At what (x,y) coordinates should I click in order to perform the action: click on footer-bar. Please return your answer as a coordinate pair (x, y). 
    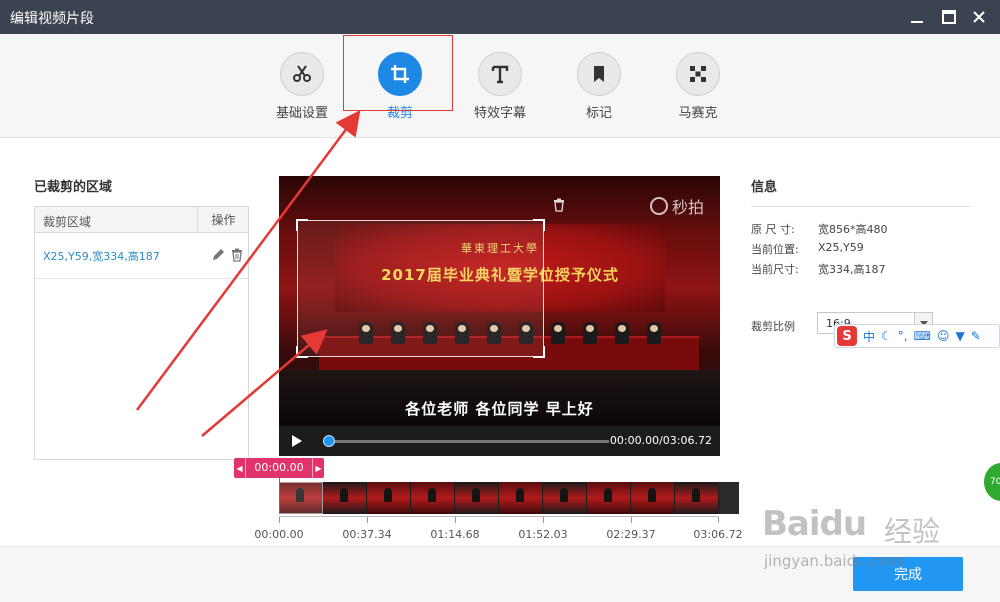
    Looking at the image, I should click on (500, 574).